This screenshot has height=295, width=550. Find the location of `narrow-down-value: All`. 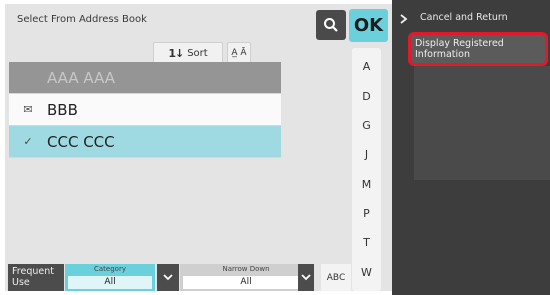

narrow-down-value: All is located at coordinates (246, 282).